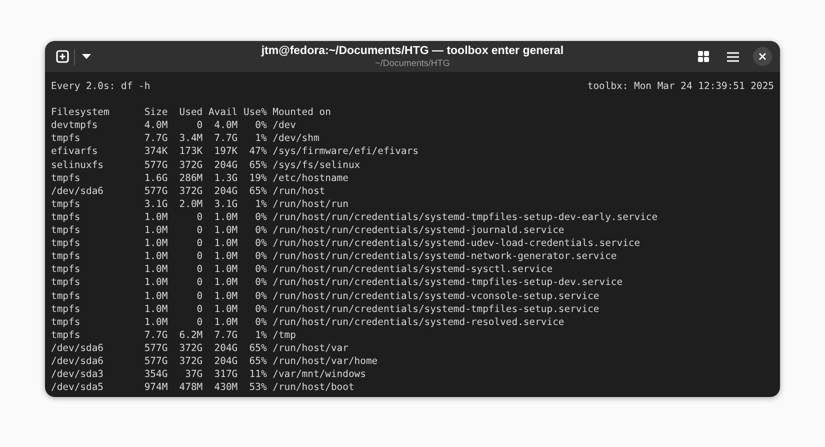 This screenshot has height=447, width=825. What do you see at coordinates (412, 64) in the screenshot?
I see `window-subtitle: ~/Documents/HTG` at bounding box center [412, 64].